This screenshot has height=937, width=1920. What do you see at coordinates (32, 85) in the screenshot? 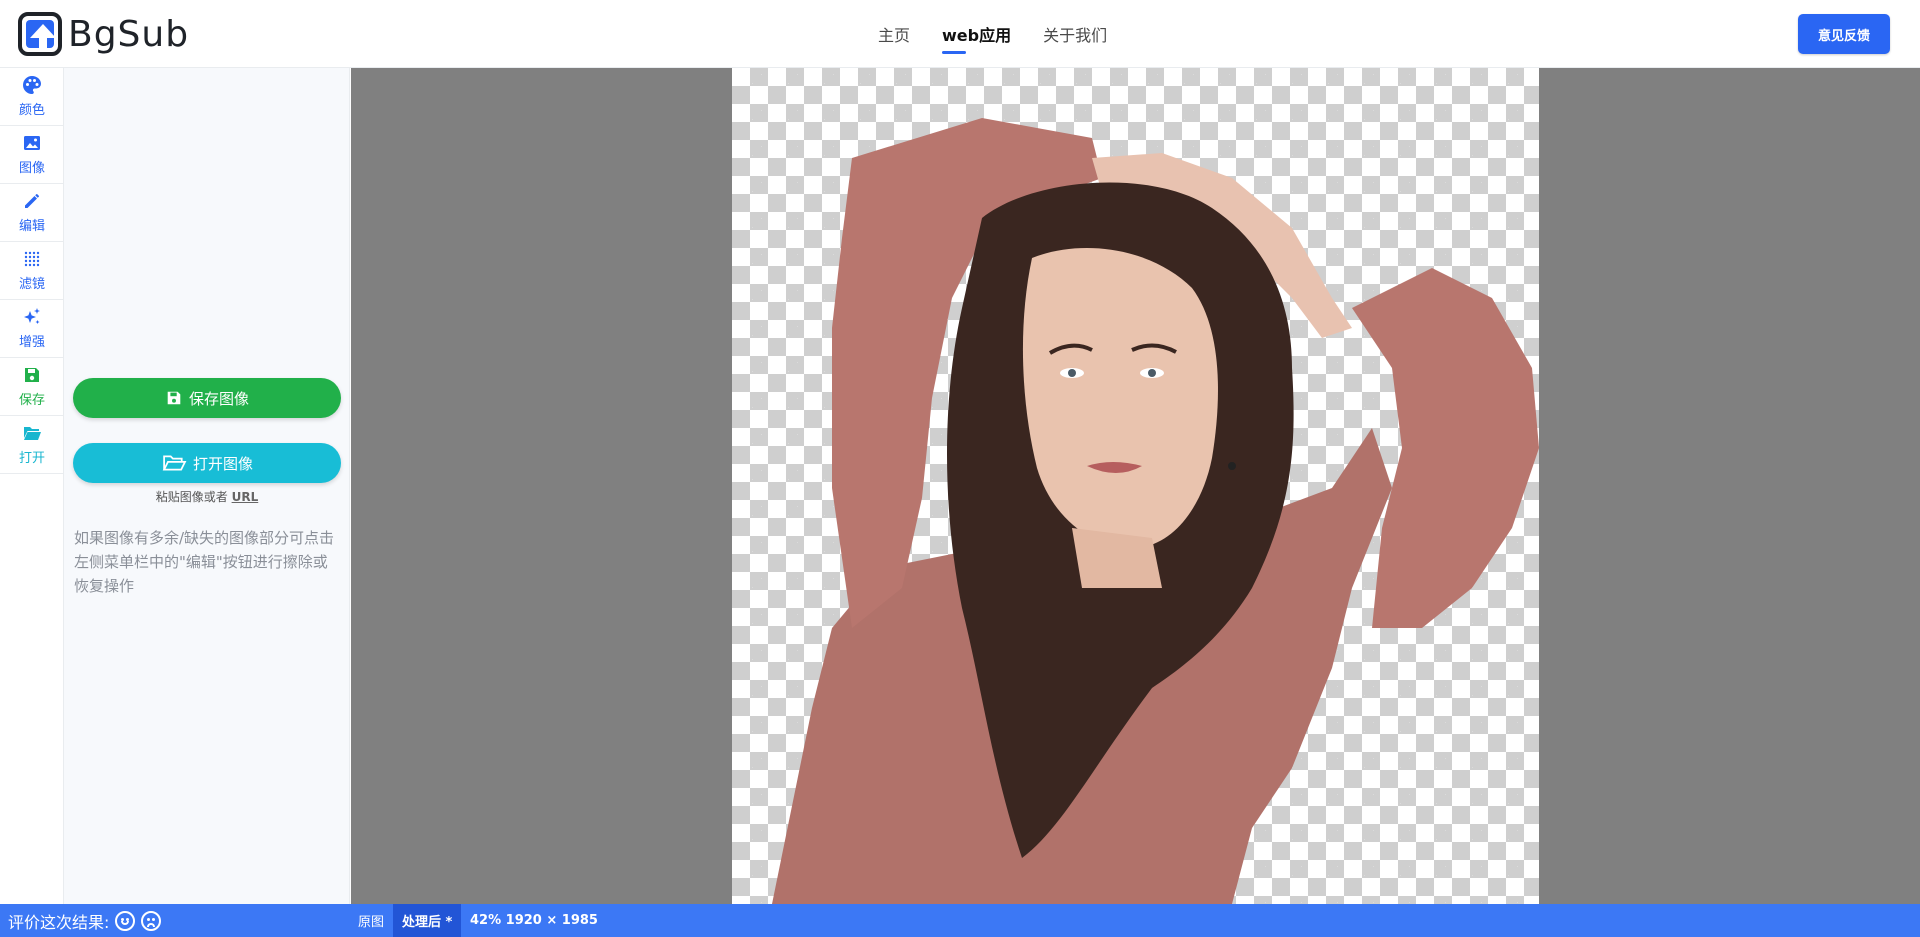
I see `palette-icon` at bounding box center [32, 85].